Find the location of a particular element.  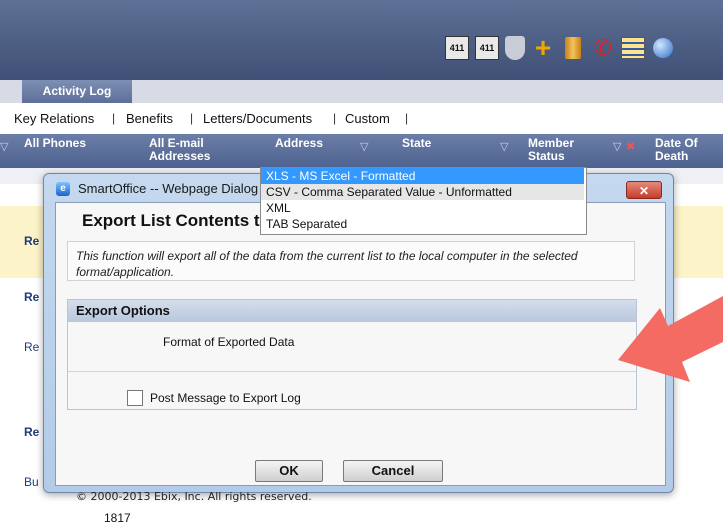

arrow-shape is located at coordinates (670, 339).